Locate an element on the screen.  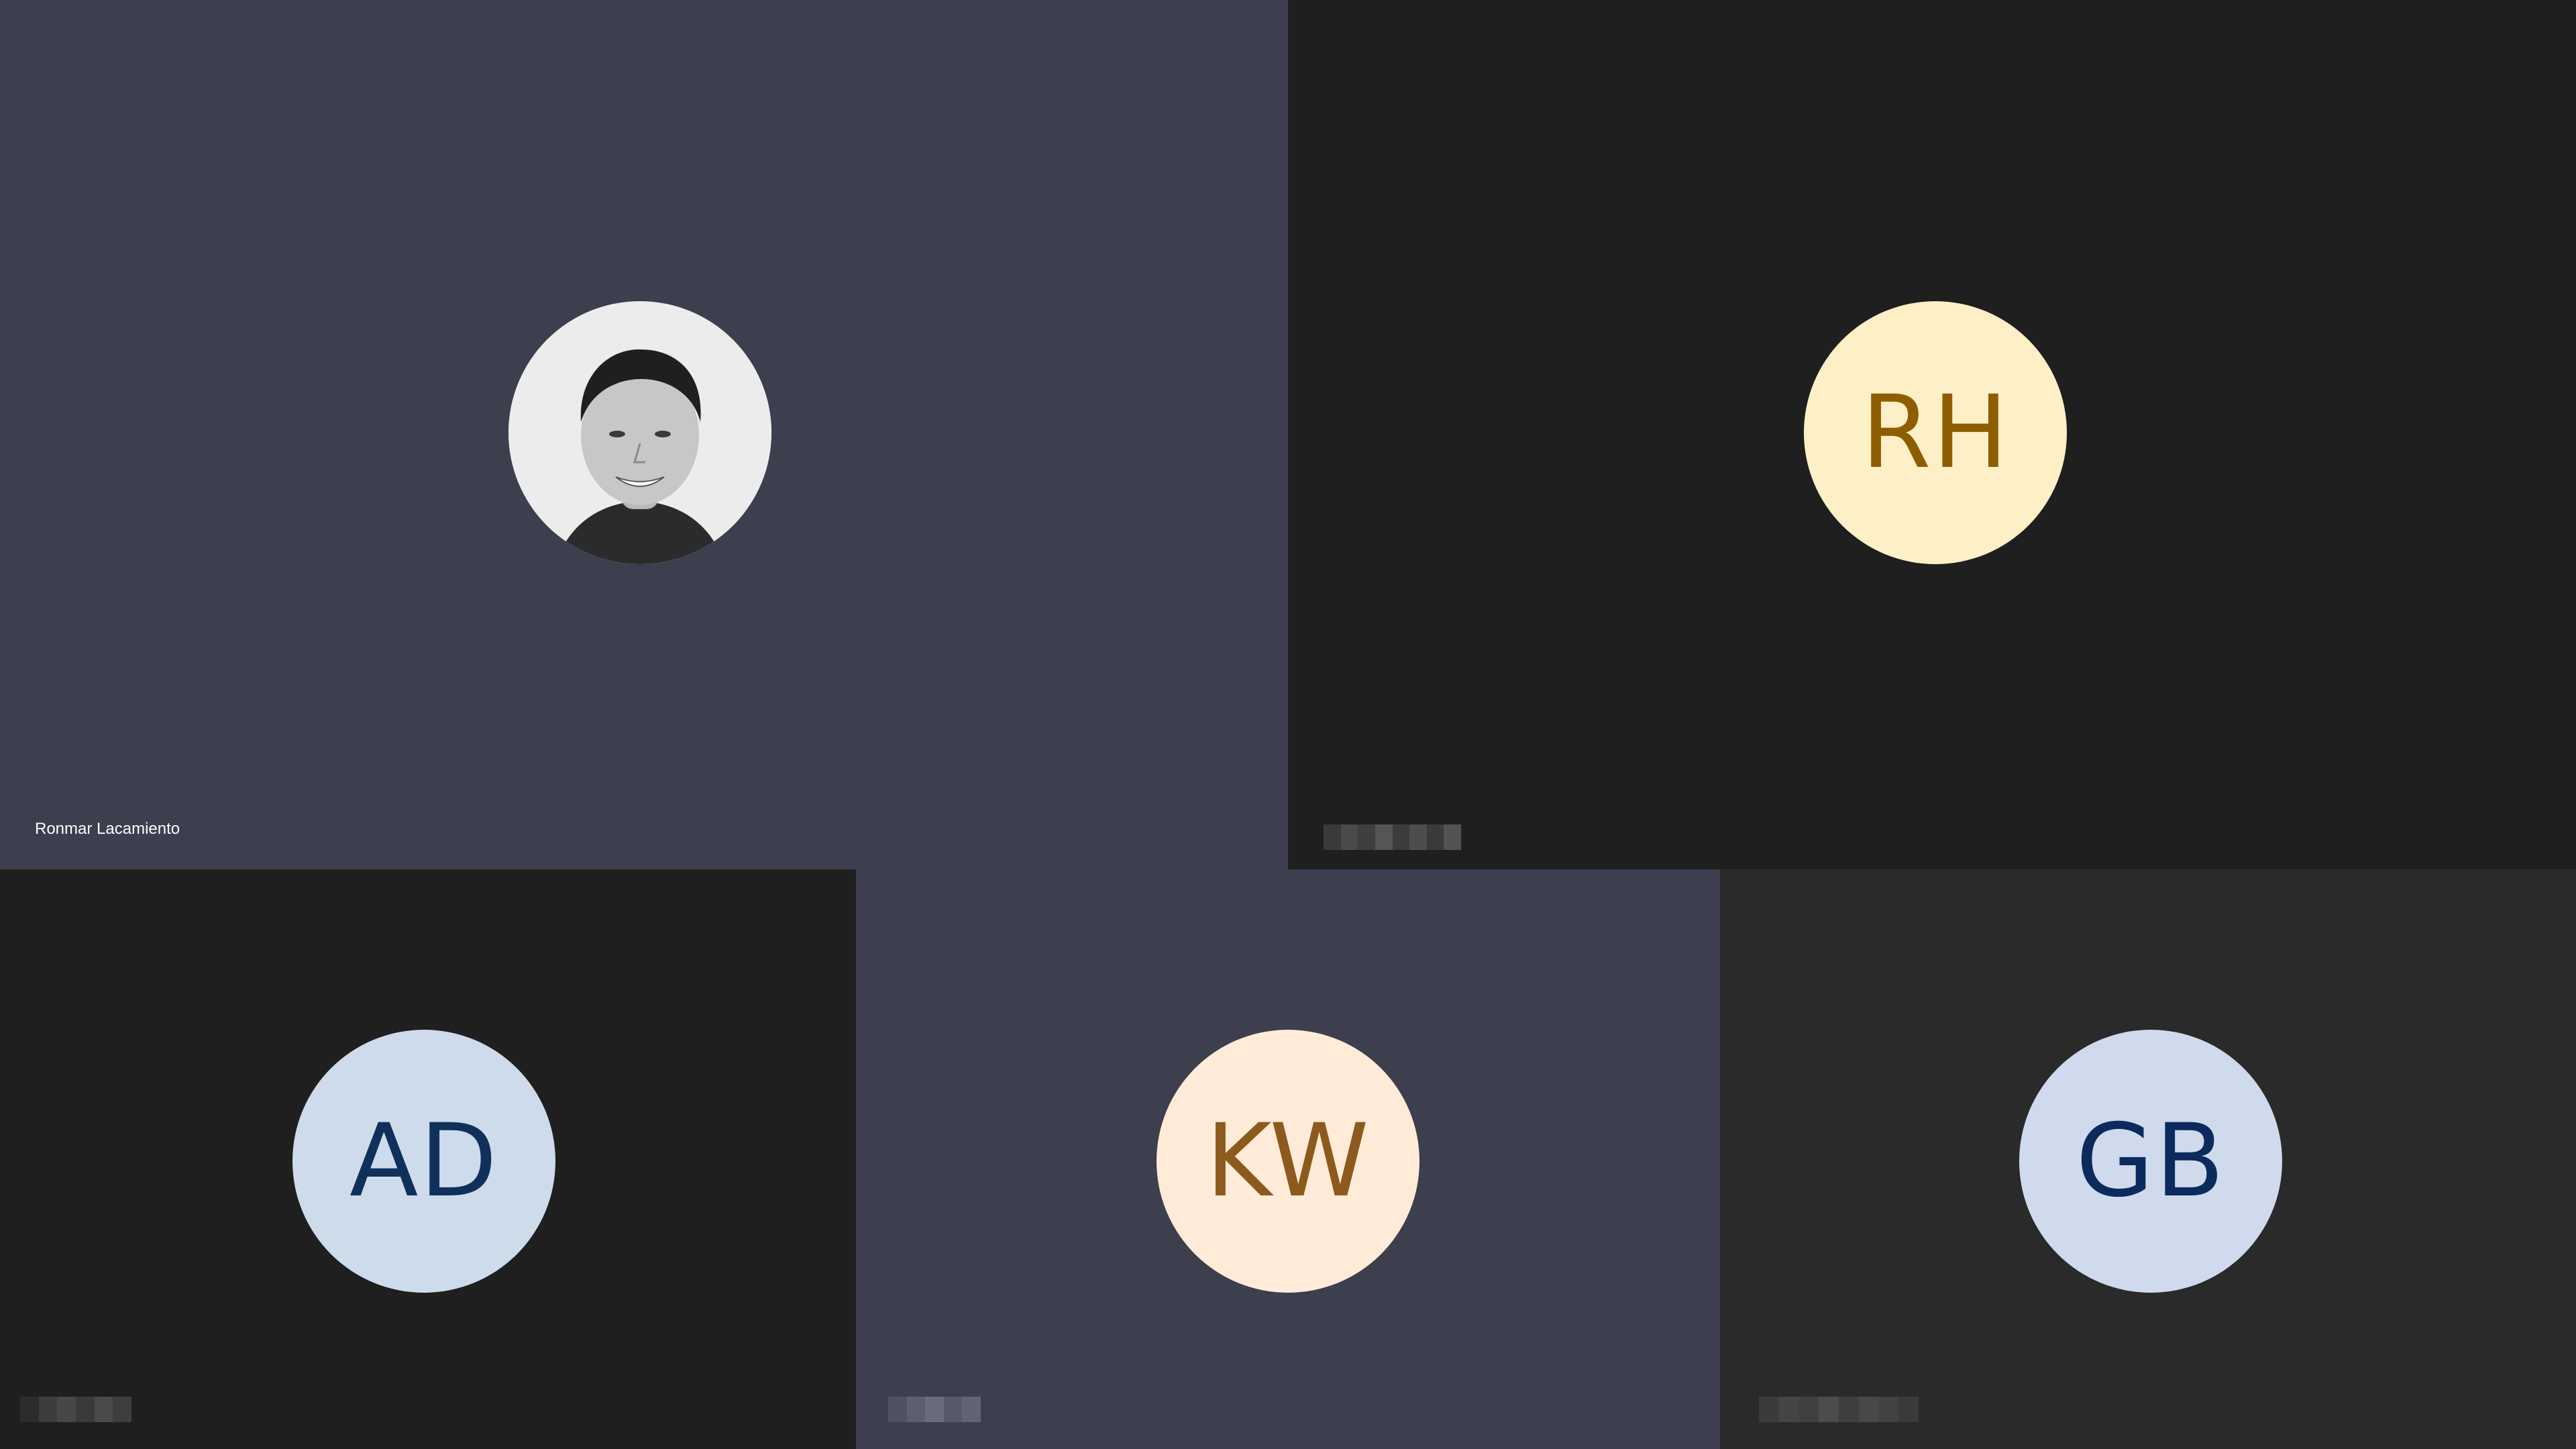
participant-avatar-initials: GB is located at coordinates (2150, 1161).